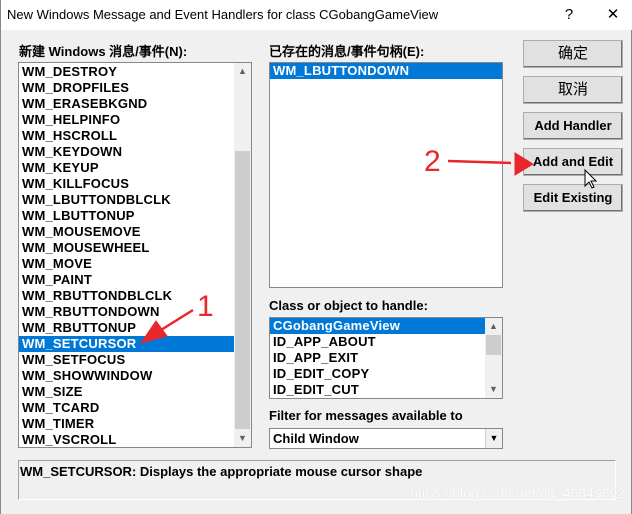 This screenshot has width=632, height=514. I want to click on mouse-cursor-icon, so click(591, 178).